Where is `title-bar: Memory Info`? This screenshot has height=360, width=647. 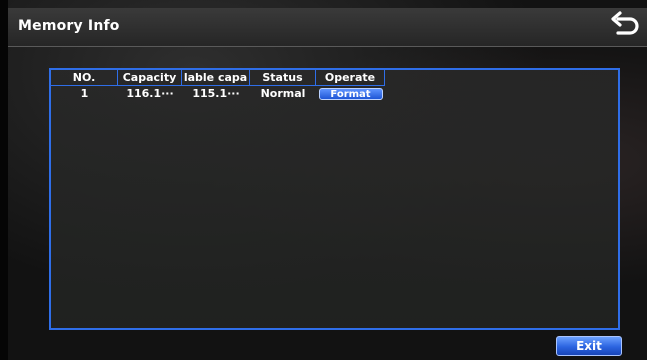 title-bar: Memory Info is located at coordinates (327, 27).